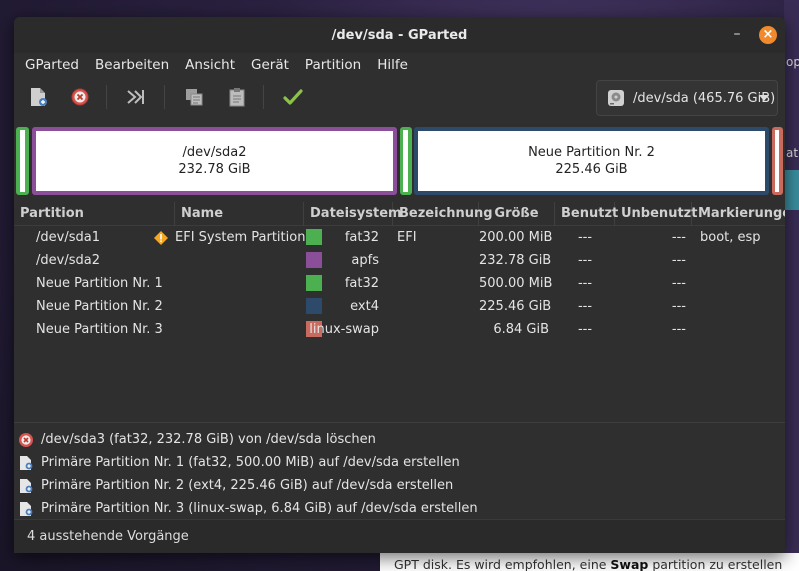 The height and width of the screenshot is (571, 799). What do you see at coordinates (361, 237) in the screenshot?
I see `cell-filesystem: fat32` at bounding box center [361, 237].